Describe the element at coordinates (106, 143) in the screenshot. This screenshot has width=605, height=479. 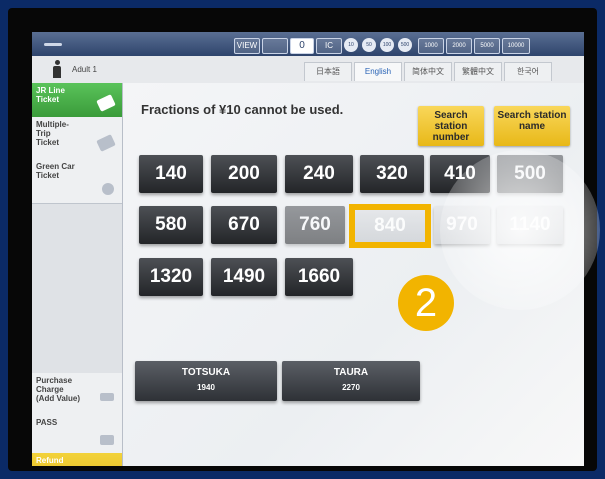
I see `tickets-stack-icon` at that location.